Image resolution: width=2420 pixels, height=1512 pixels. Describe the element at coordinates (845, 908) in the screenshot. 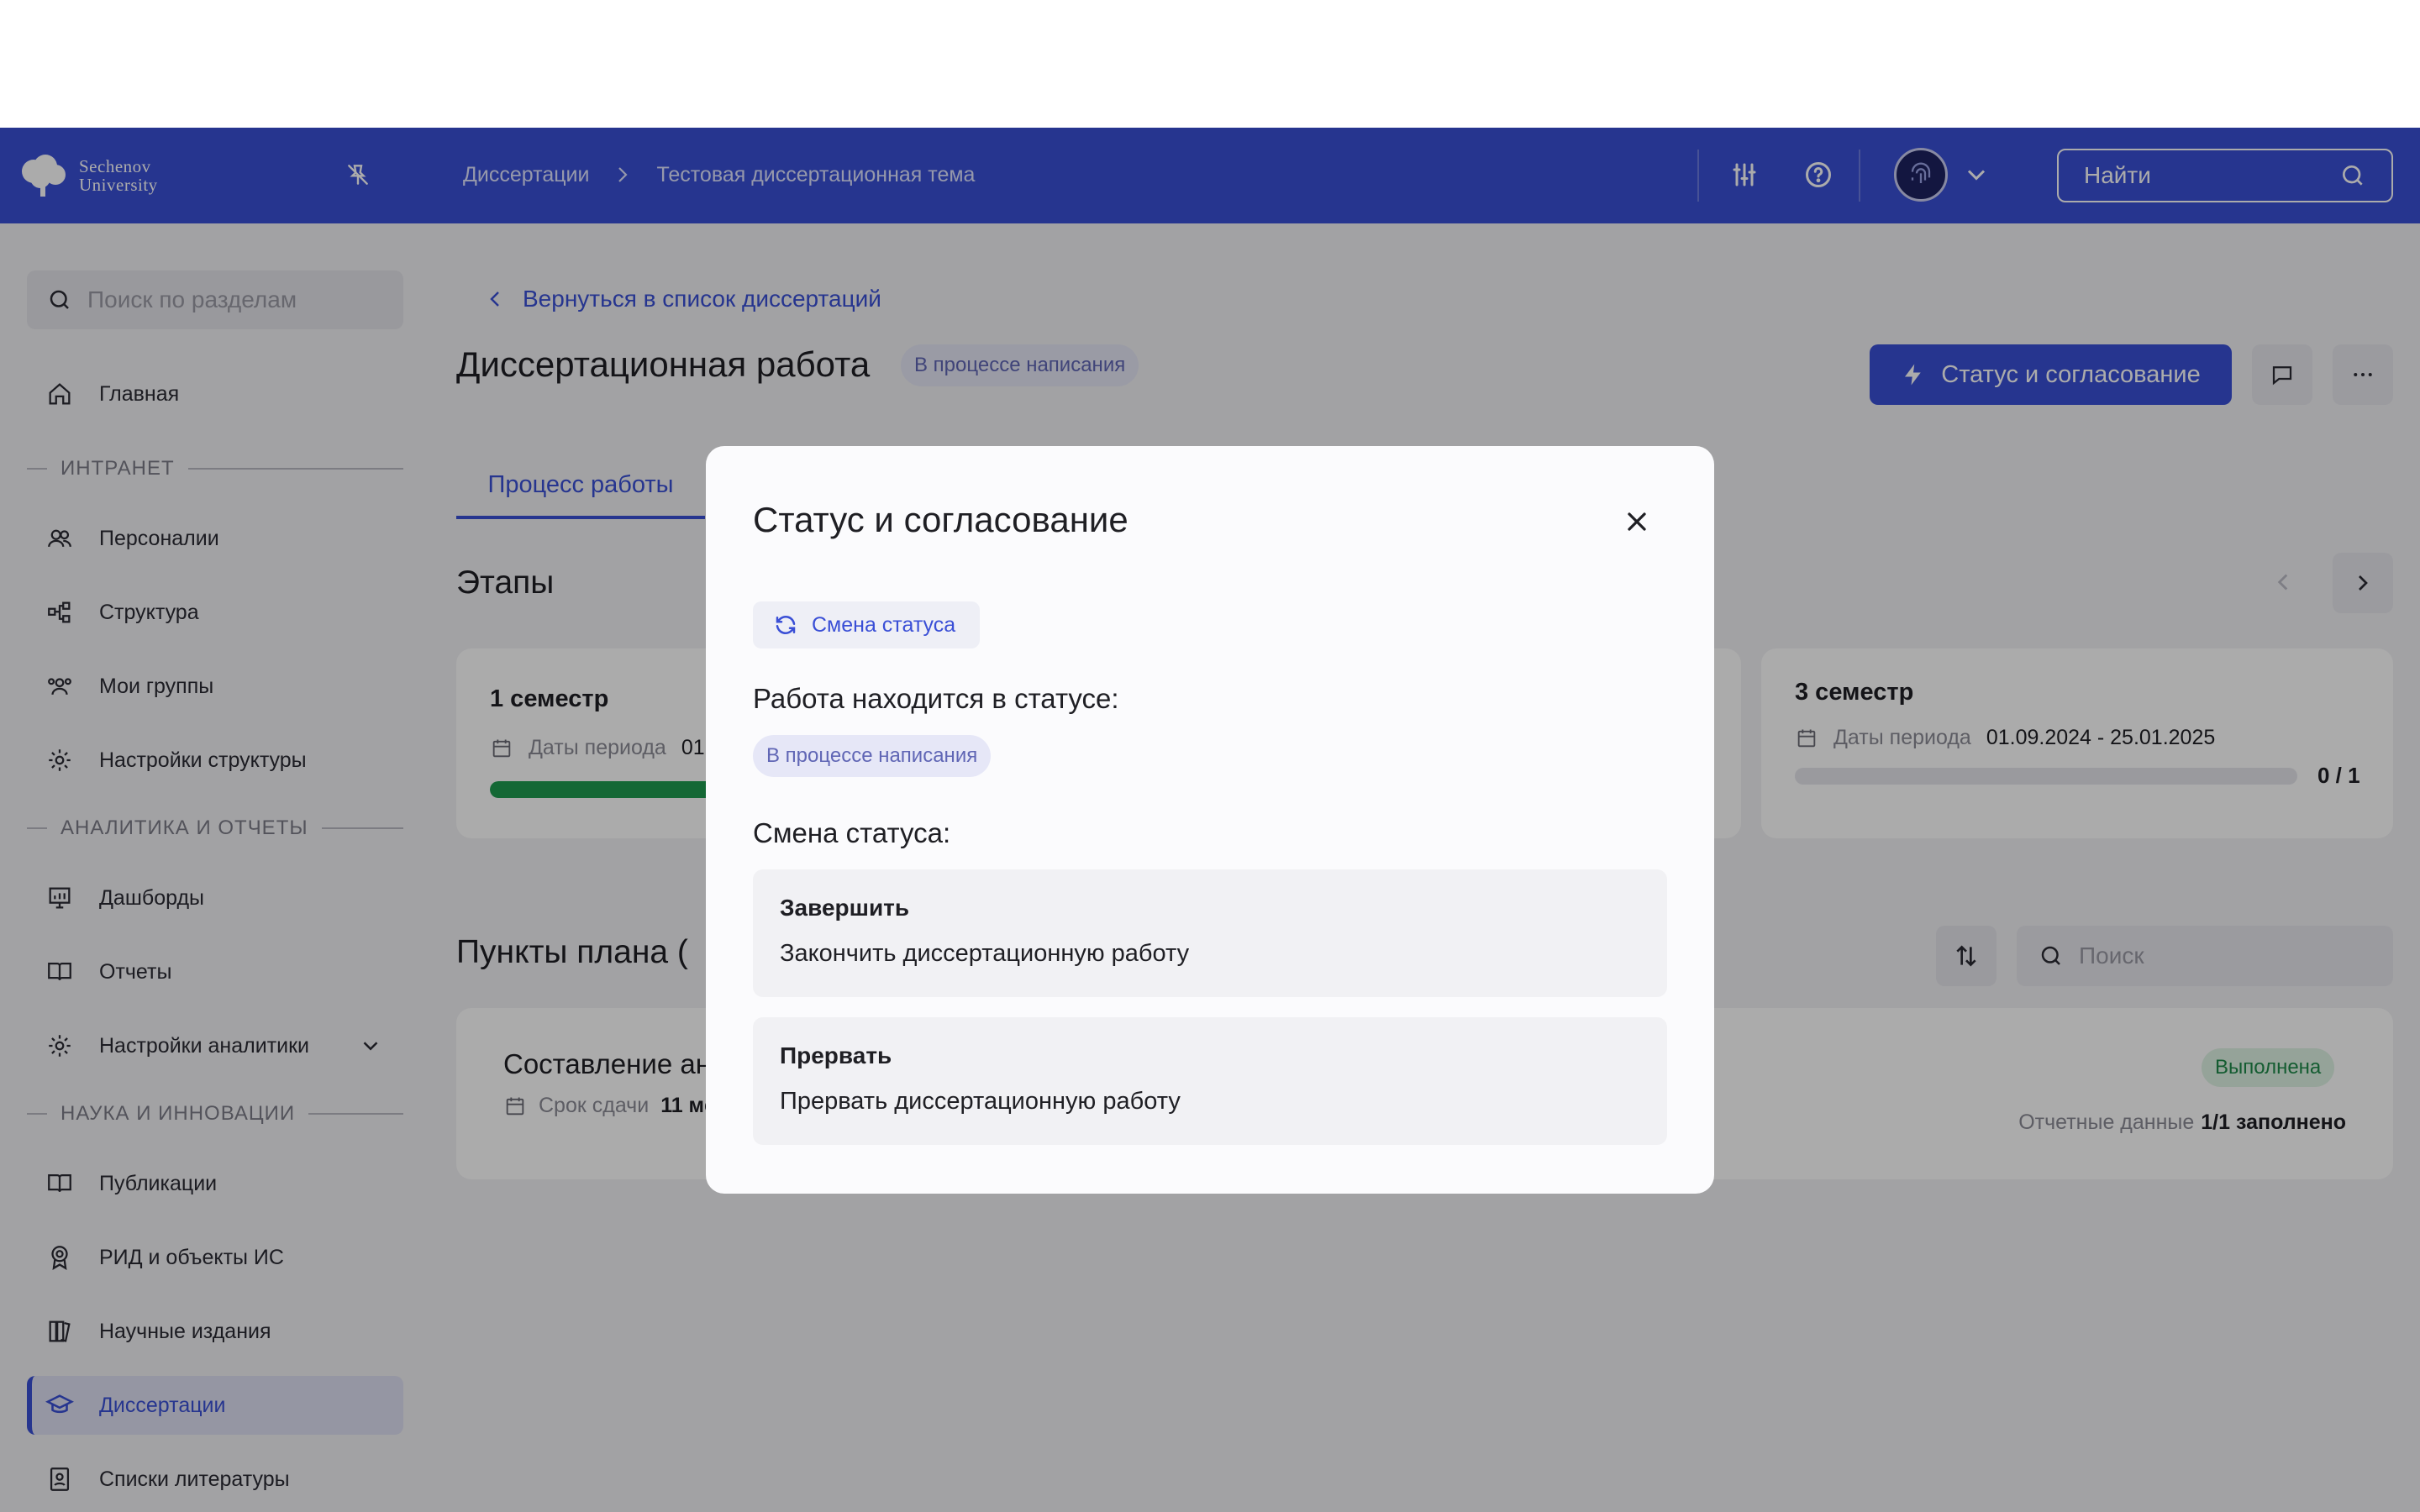

I see `option-title: Завершить` at that location.